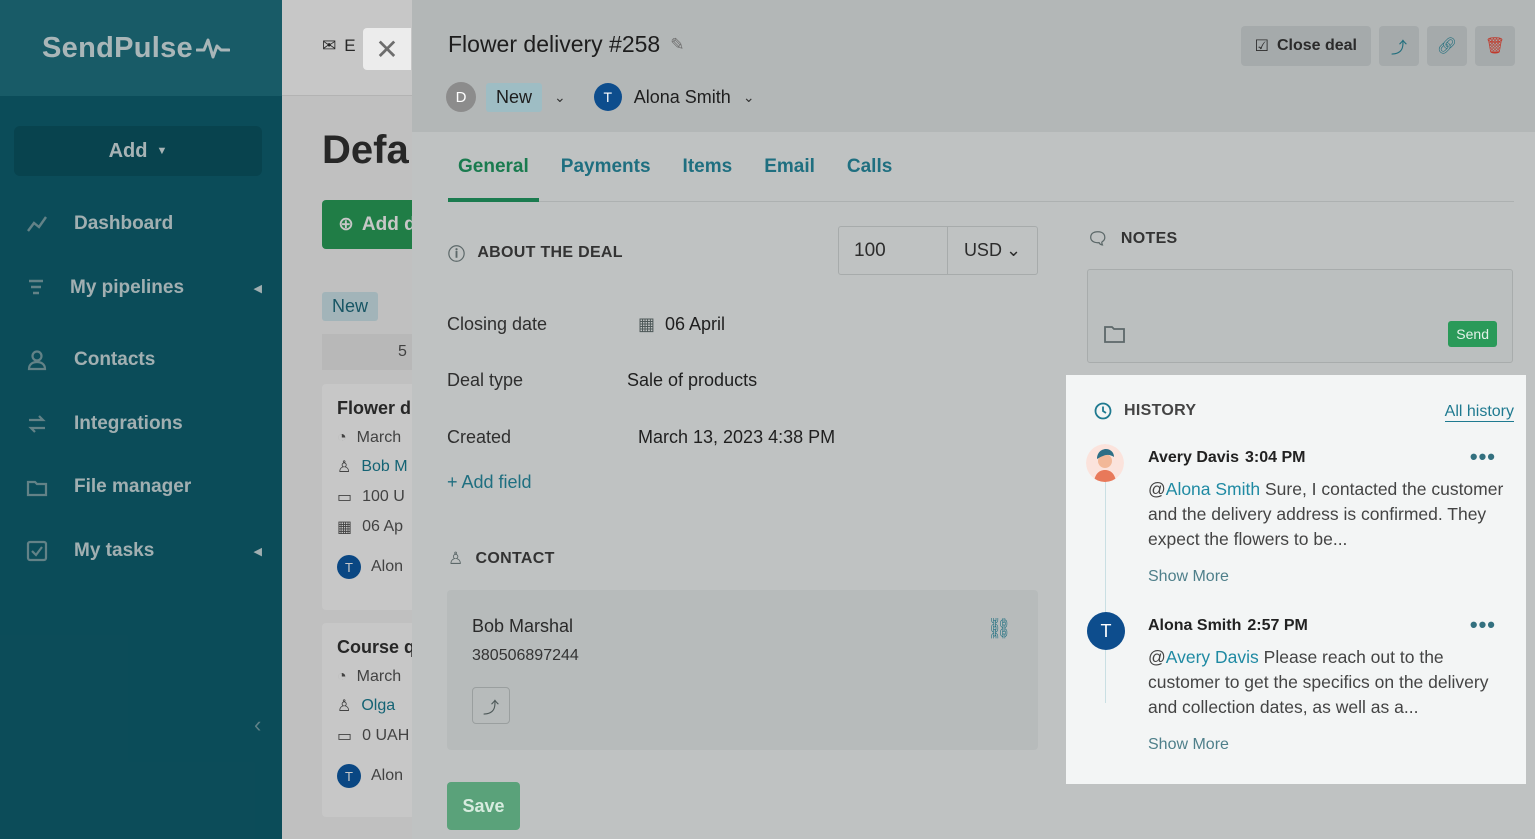  Describe the element at coordinates (682, 97) in the screenshot. I see `owner-name: Alona Smith` at that location.